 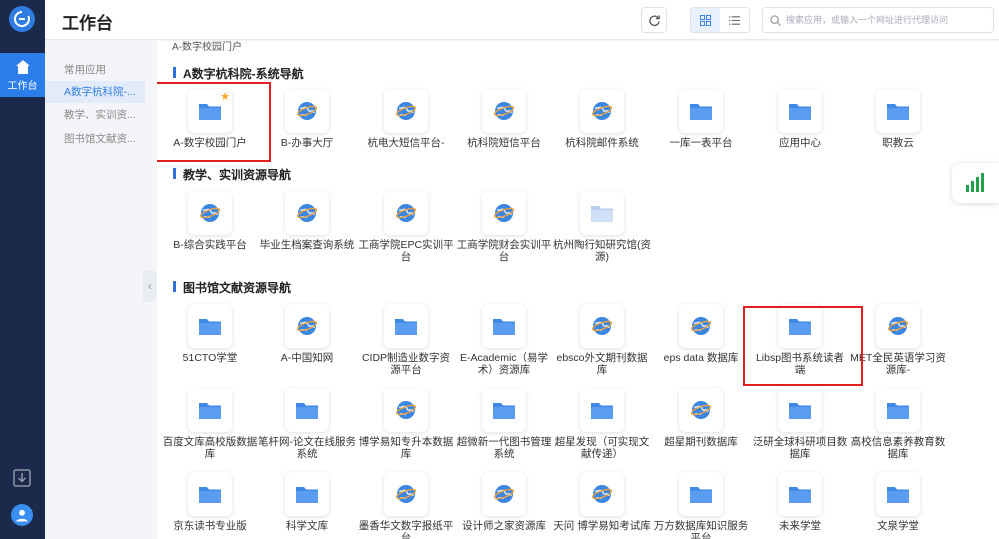 I want to click on app-tile: E-Academic（易学术）资源库, so click(x=504, y=340).